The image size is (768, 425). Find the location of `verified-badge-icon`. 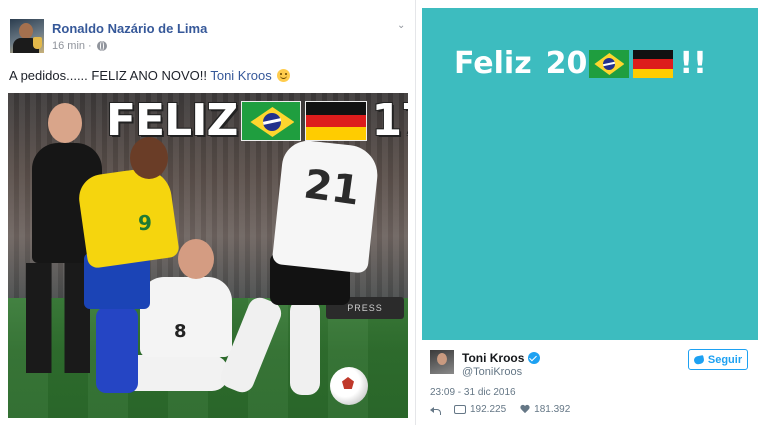

verified-badge-icon is located at coordinates (534, 358).